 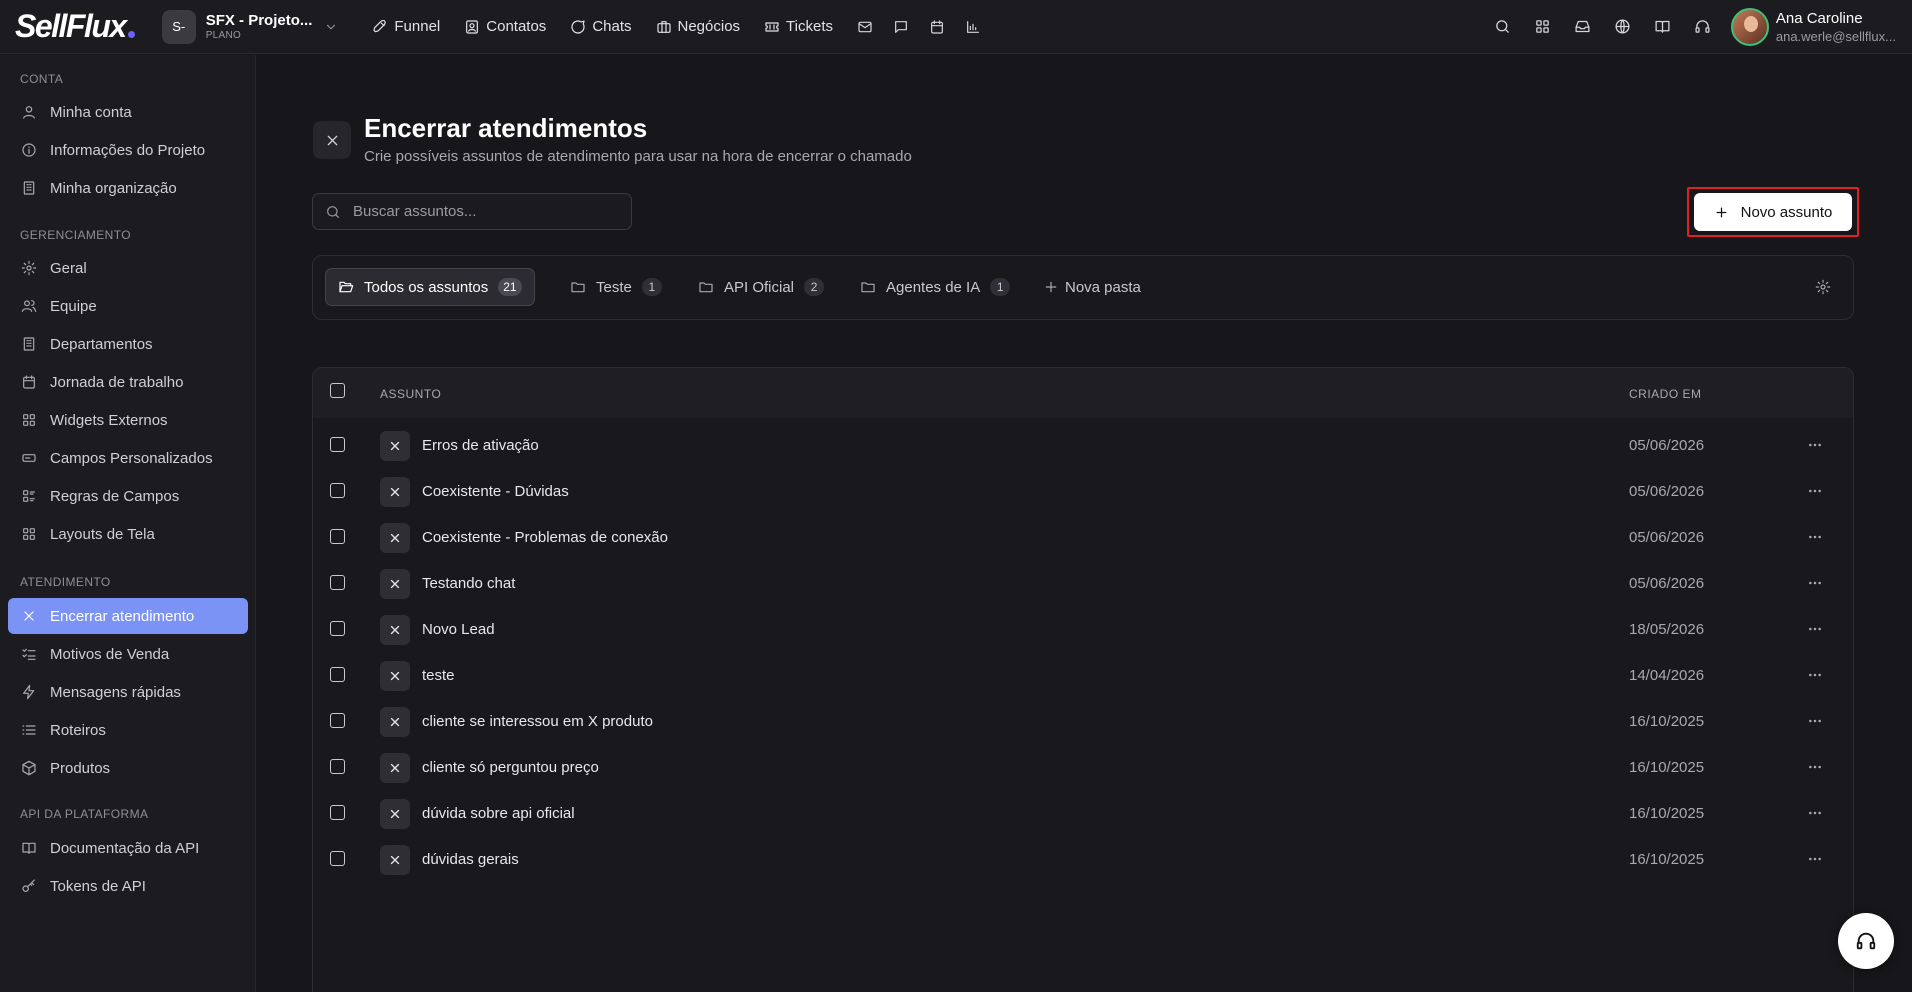 What do you see at coordinates (128, 848) in the screenshot?
I see `sidebar-item-documentacao-api: Documentação da API` at bounding box center [128, 848].